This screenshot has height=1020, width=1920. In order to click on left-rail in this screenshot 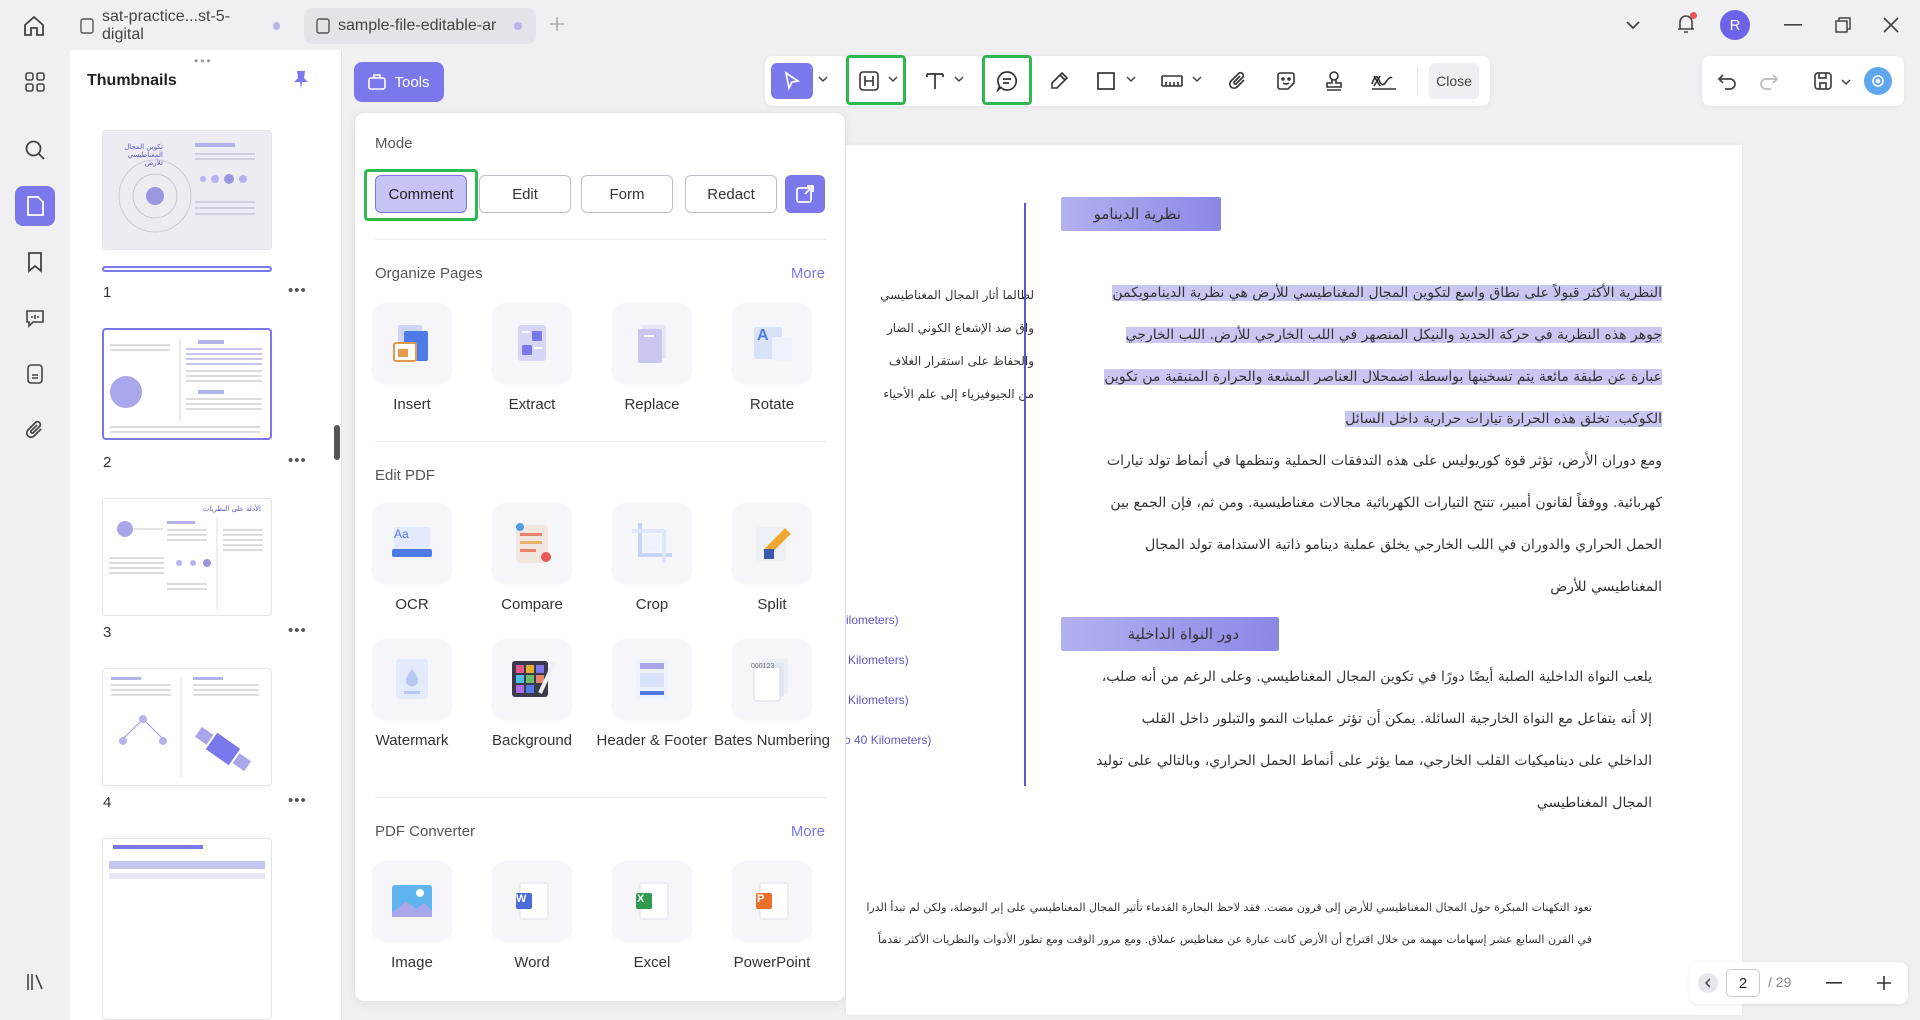, I will do `click(35, 535)`.